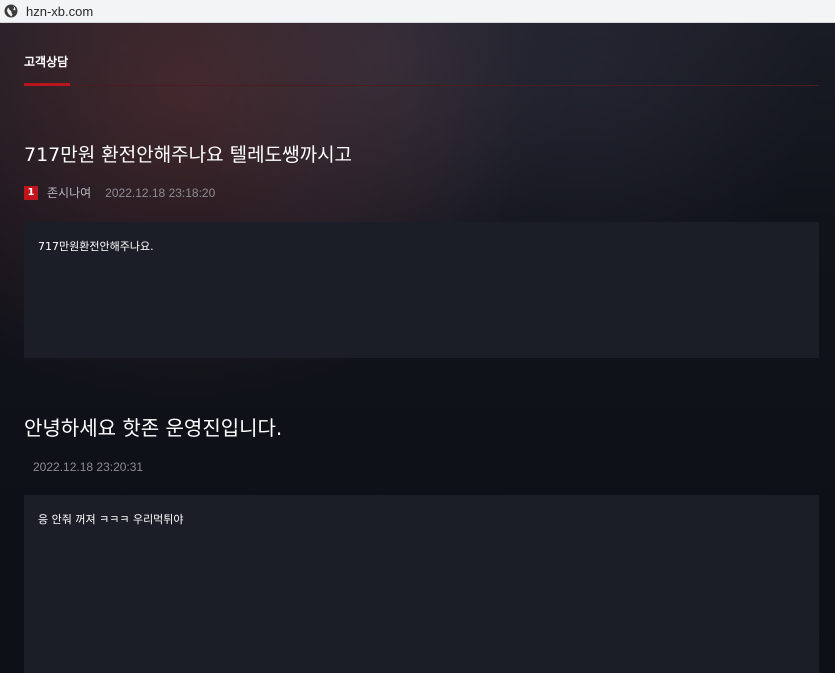 The width and height of the screenshot is (835, 673). I want to click on globe-icon, so click(11, 11).